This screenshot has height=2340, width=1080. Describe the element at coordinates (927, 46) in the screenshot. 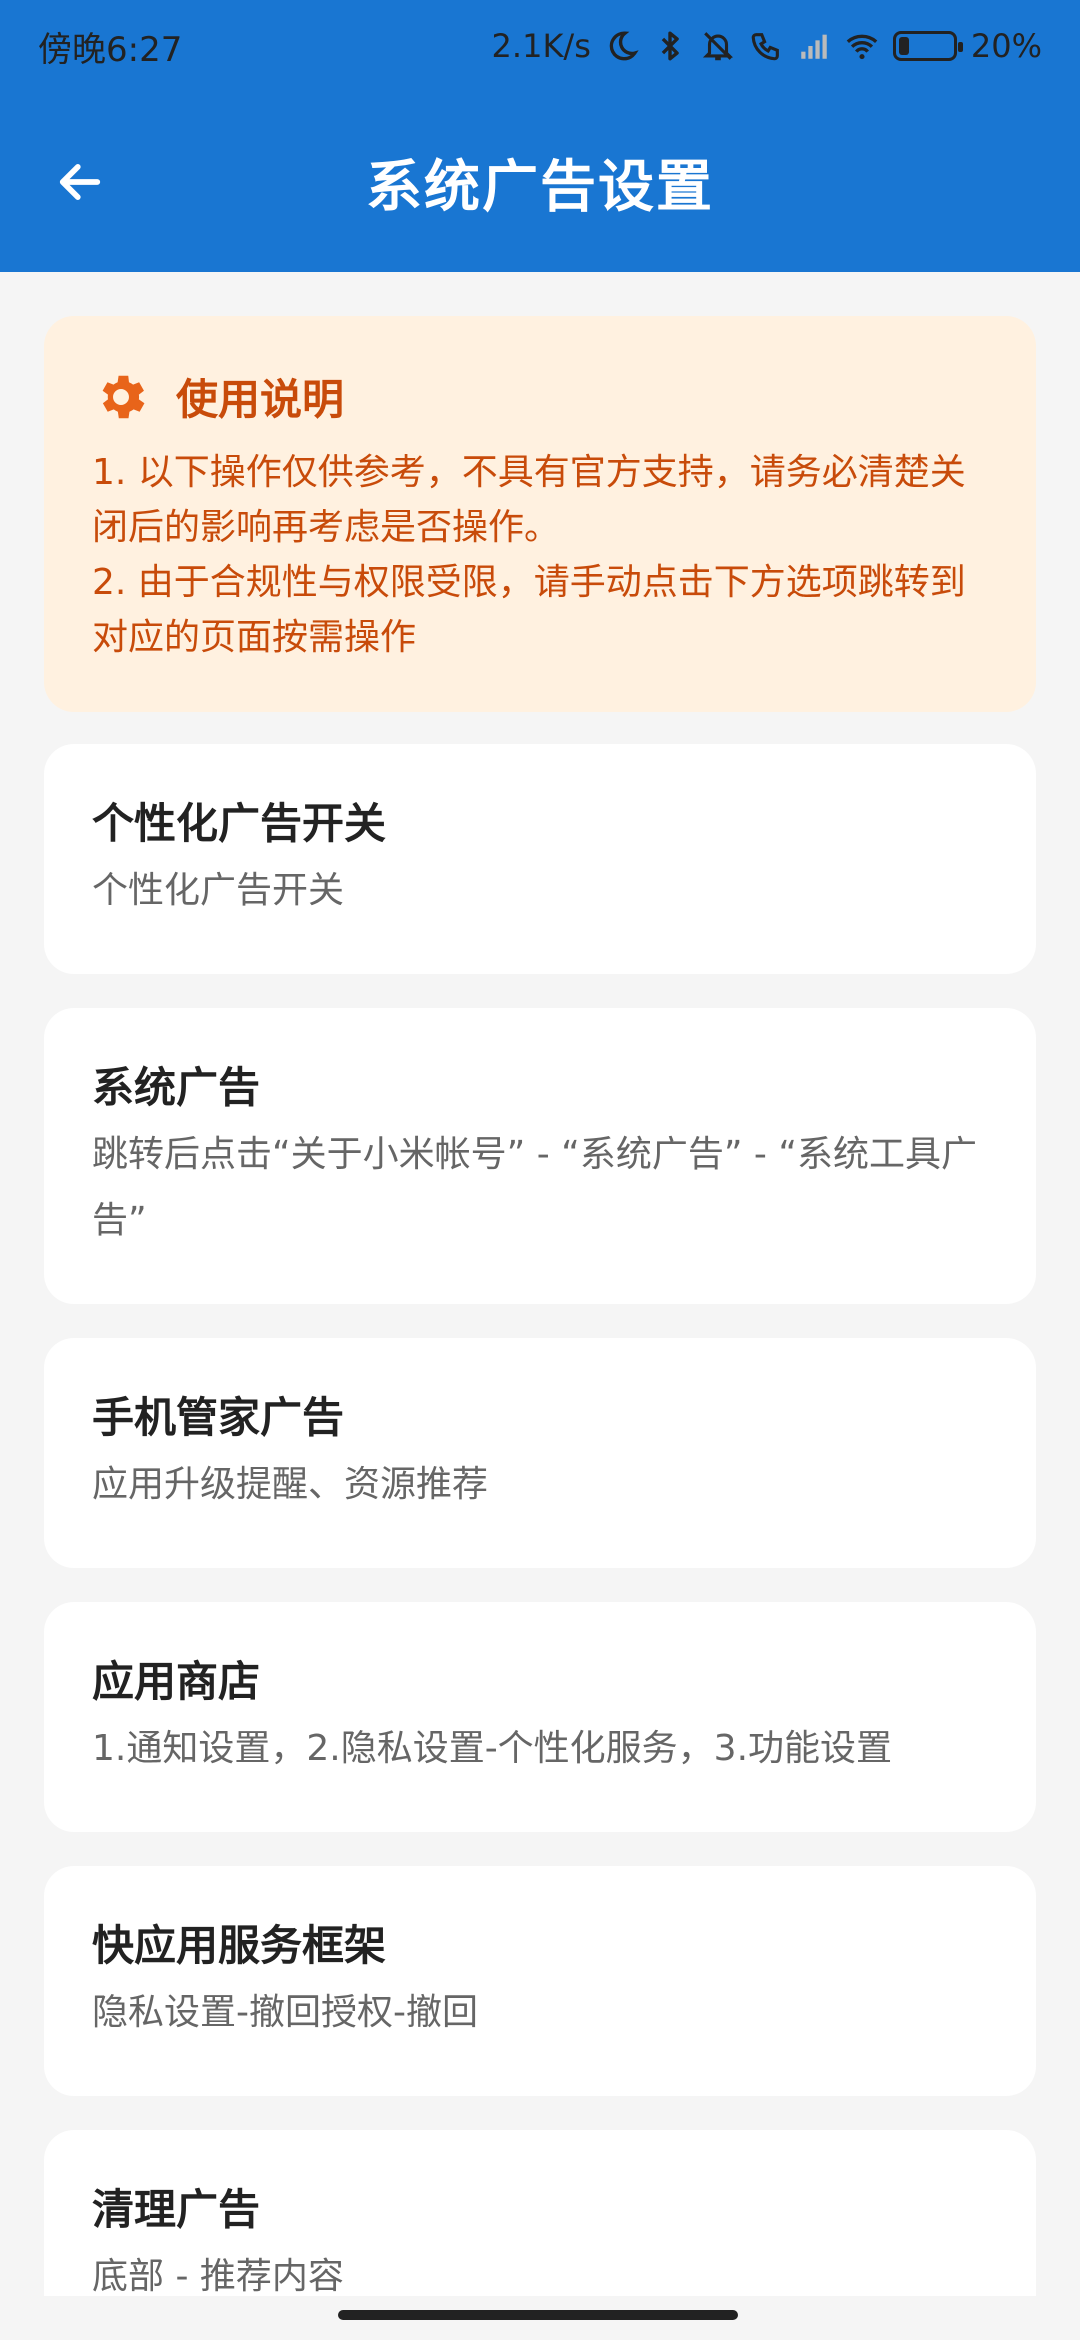

I see `battery-icon` at that location.